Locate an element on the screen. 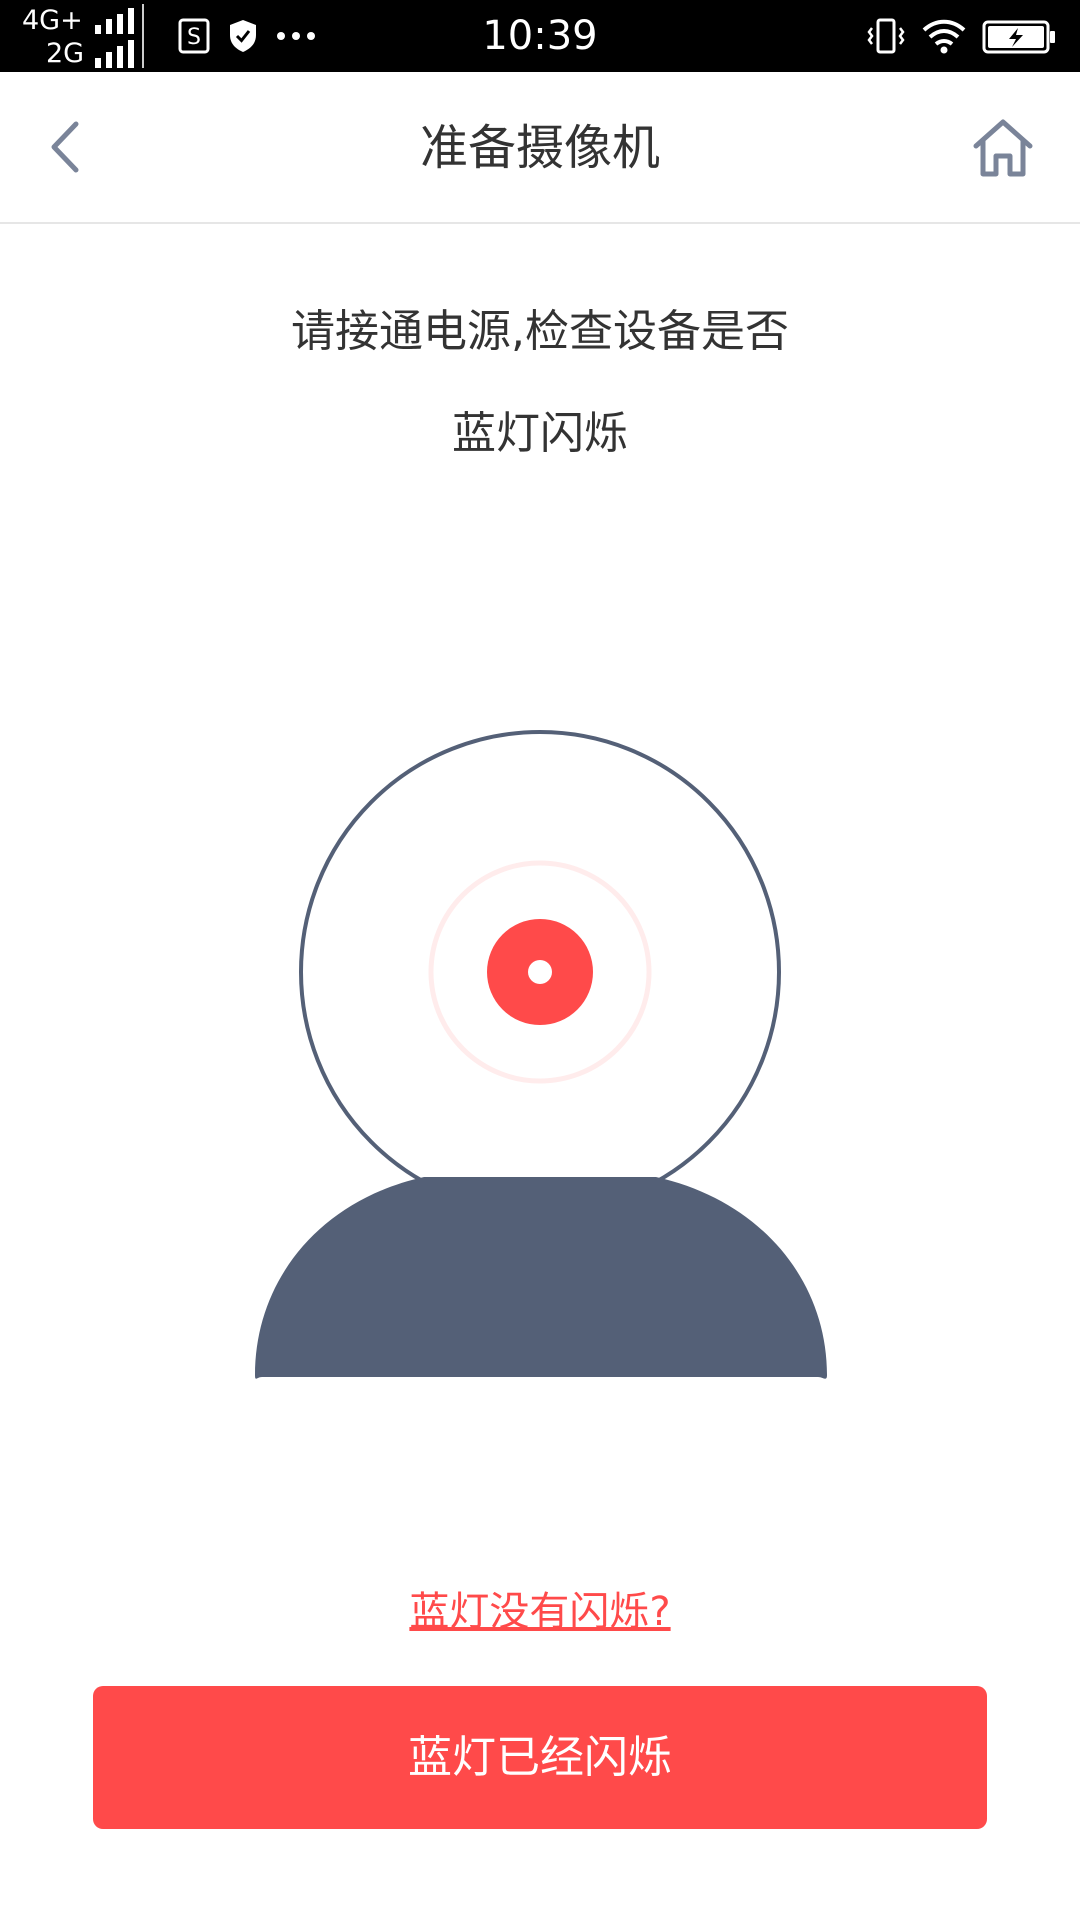 This screenshot has width=1080, height=1920. instruction-line-2: 蓝灯闪烁 is located at coordinates (540, 433).